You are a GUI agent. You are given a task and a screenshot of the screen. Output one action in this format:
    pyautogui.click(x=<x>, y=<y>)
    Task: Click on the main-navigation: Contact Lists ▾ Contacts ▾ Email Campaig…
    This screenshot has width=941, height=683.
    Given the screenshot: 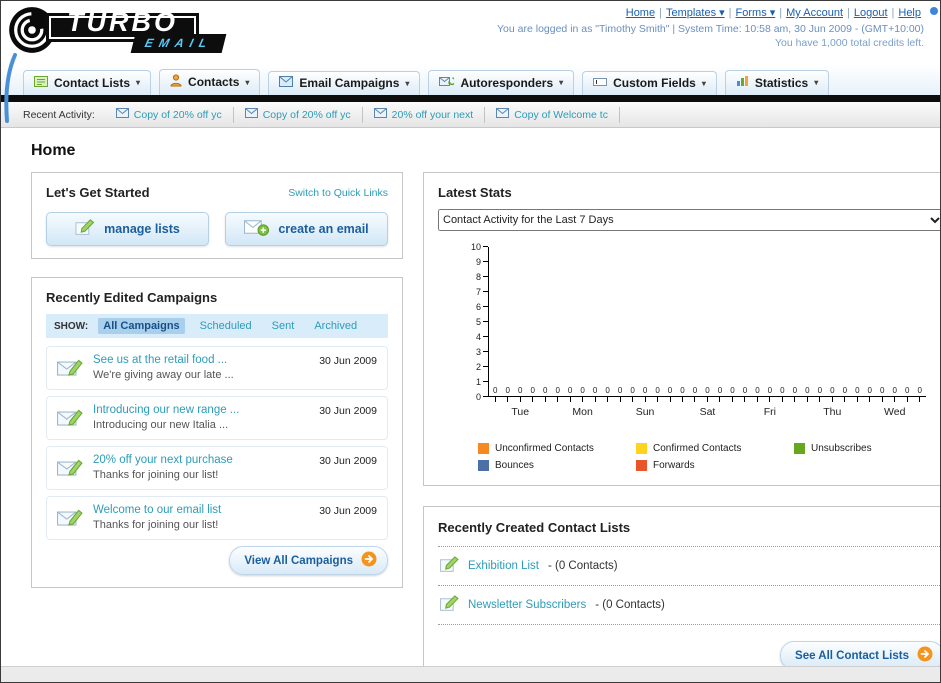 What is the action you would take?
    pyautogui.click(x=470, y=80)
    